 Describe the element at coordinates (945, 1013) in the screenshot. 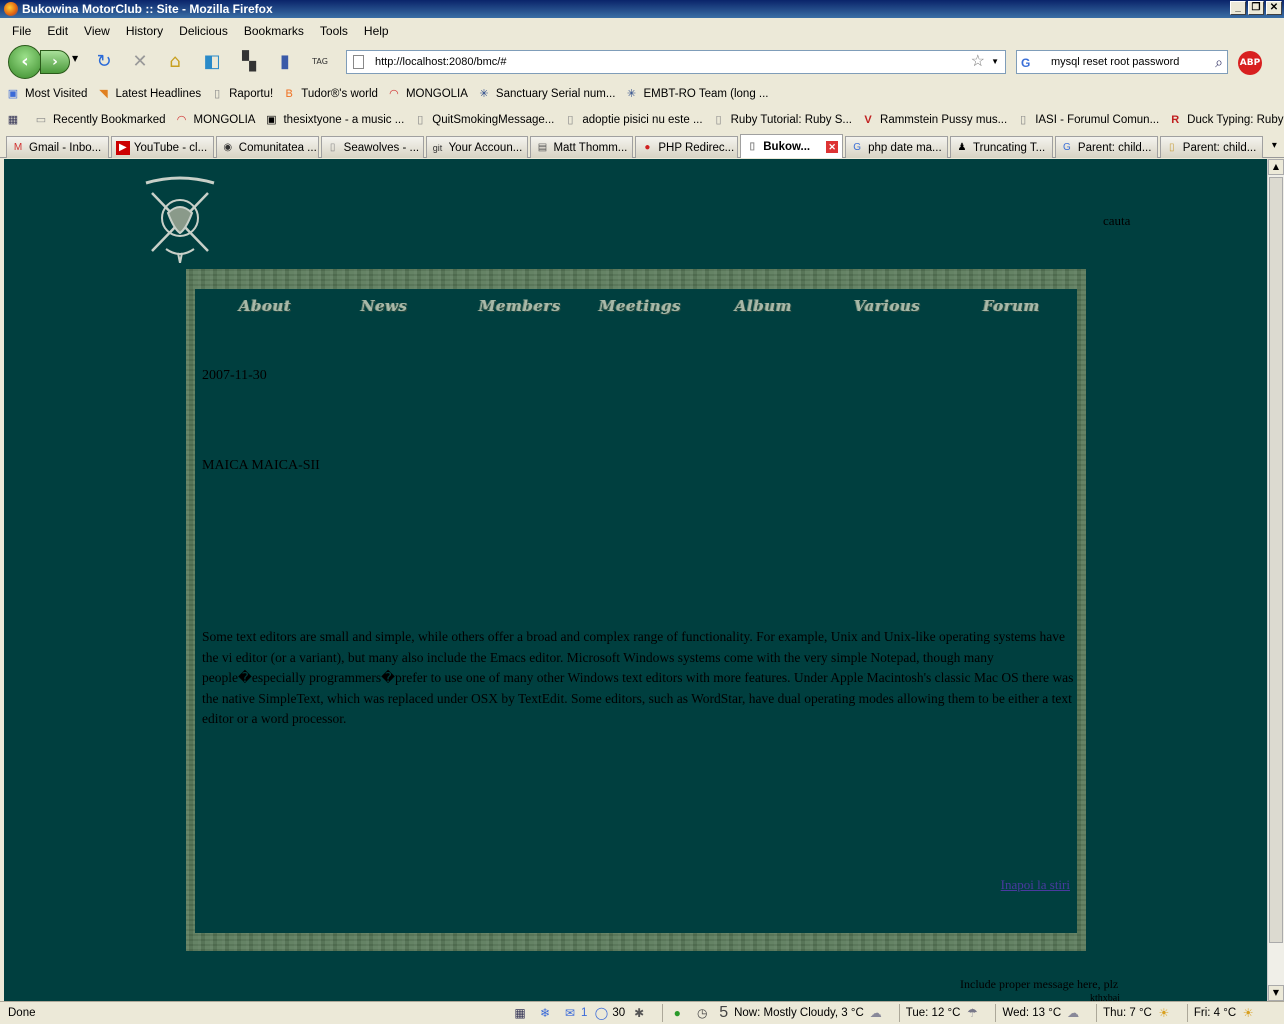

I see `weather-tue: Tue: 12 °C ☂` at that location.